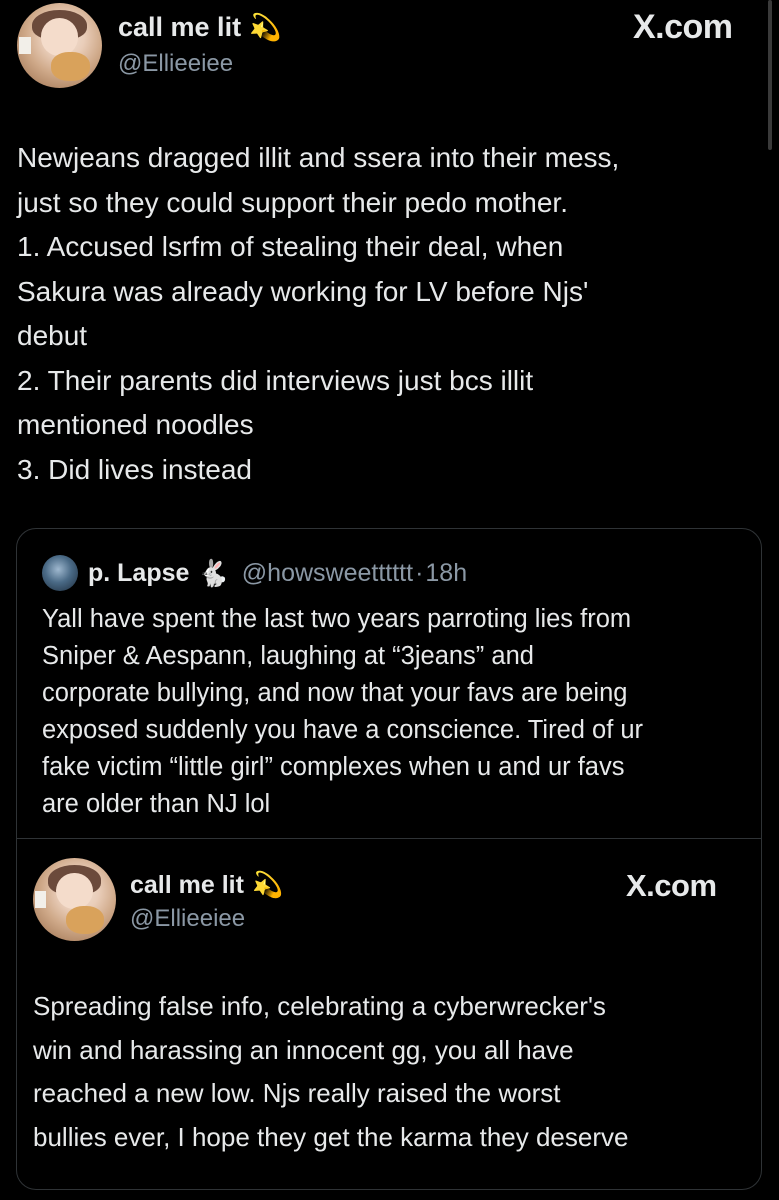 This screenshot has width=779, height=1200. Describe the element at coordinates (138, 573) in the screenshot. I see `quoted-author-name: p. Lapse` at that location.